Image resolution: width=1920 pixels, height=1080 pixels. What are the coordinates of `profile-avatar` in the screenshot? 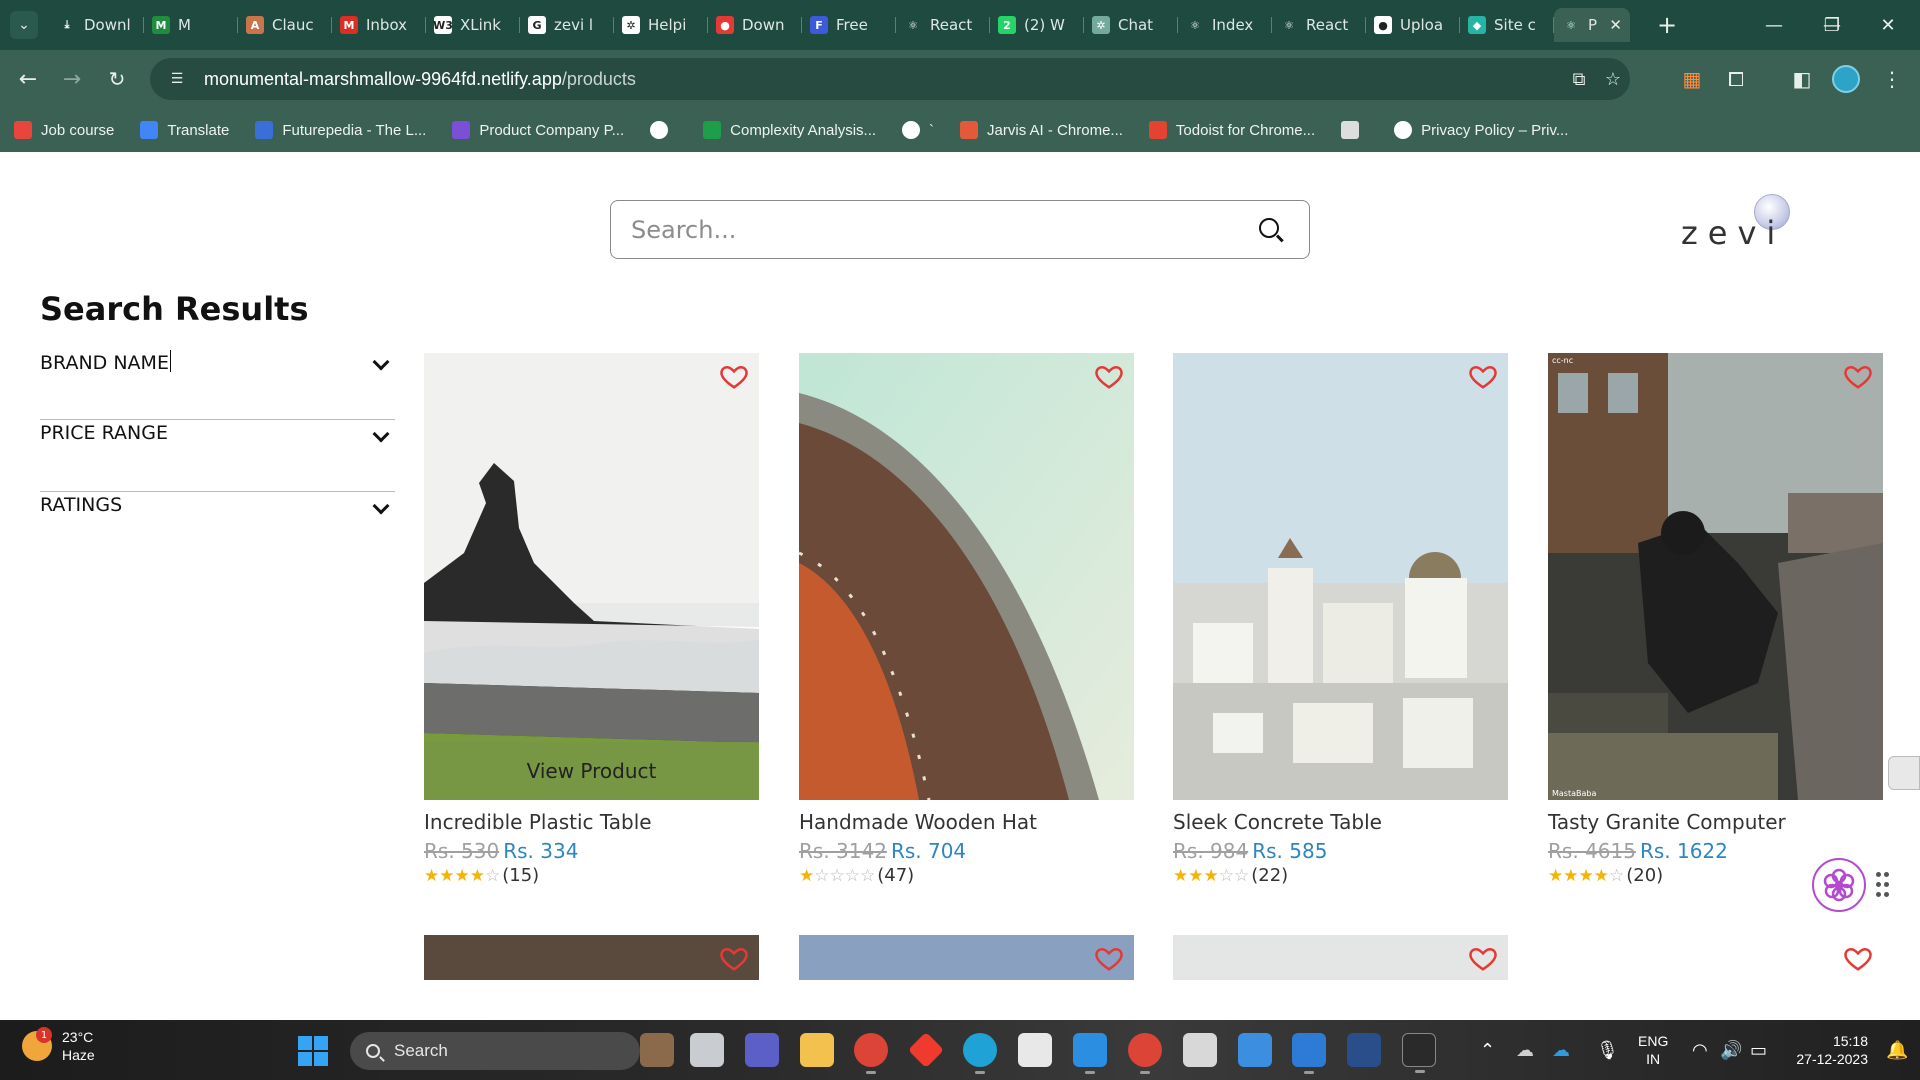 It's located at (1846, 79).